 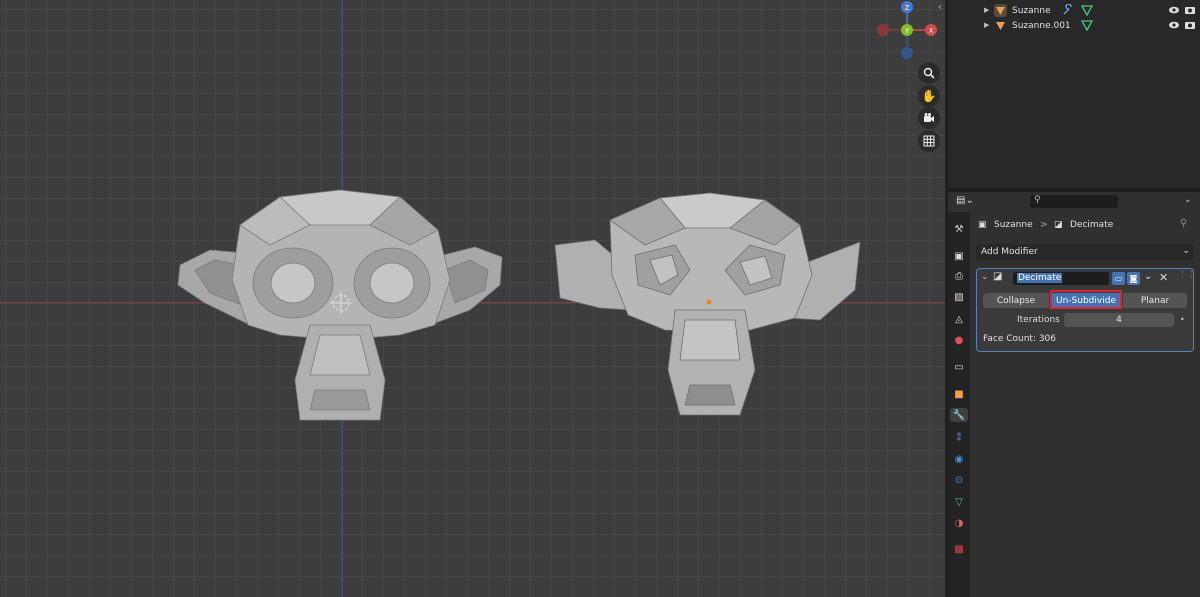 What do you see at coordinates (1013, 225) in the screenshot?
I see `breadcrumb-object: Suzanne` at bounding box center [1013, 225].